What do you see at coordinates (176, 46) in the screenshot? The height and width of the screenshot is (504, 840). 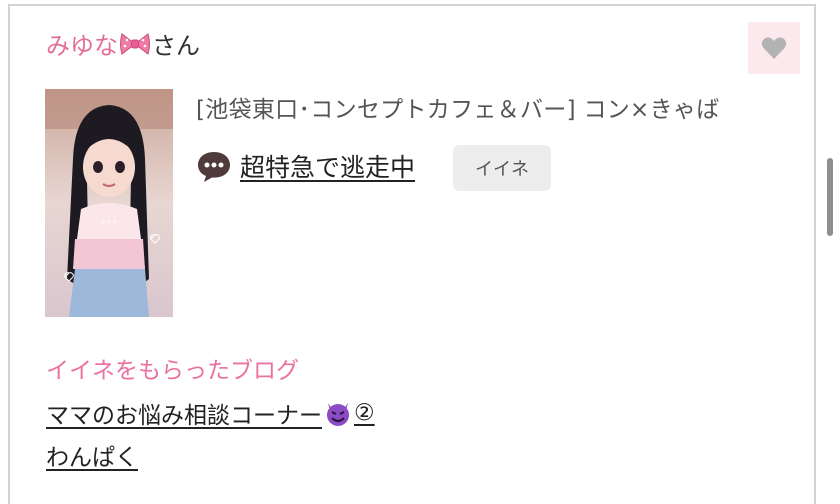 I see `user-name-suffix: さん` at bounding box center [176, 46].